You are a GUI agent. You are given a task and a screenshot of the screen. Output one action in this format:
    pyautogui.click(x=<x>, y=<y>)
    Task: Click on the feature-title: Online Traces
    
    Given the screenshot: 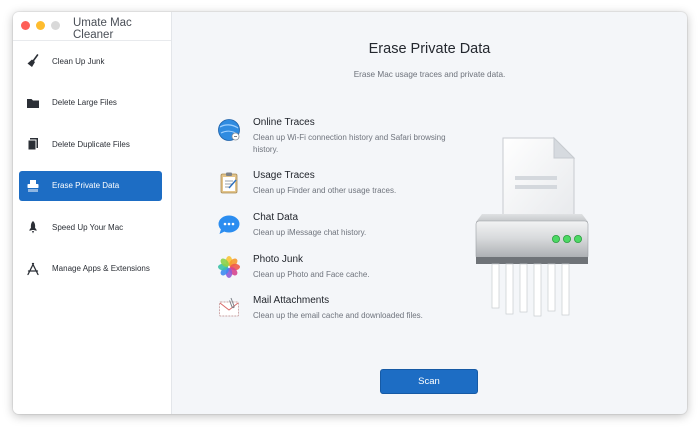 What is the action you would take?
    pyautogui.click(x=284, y=122)
    